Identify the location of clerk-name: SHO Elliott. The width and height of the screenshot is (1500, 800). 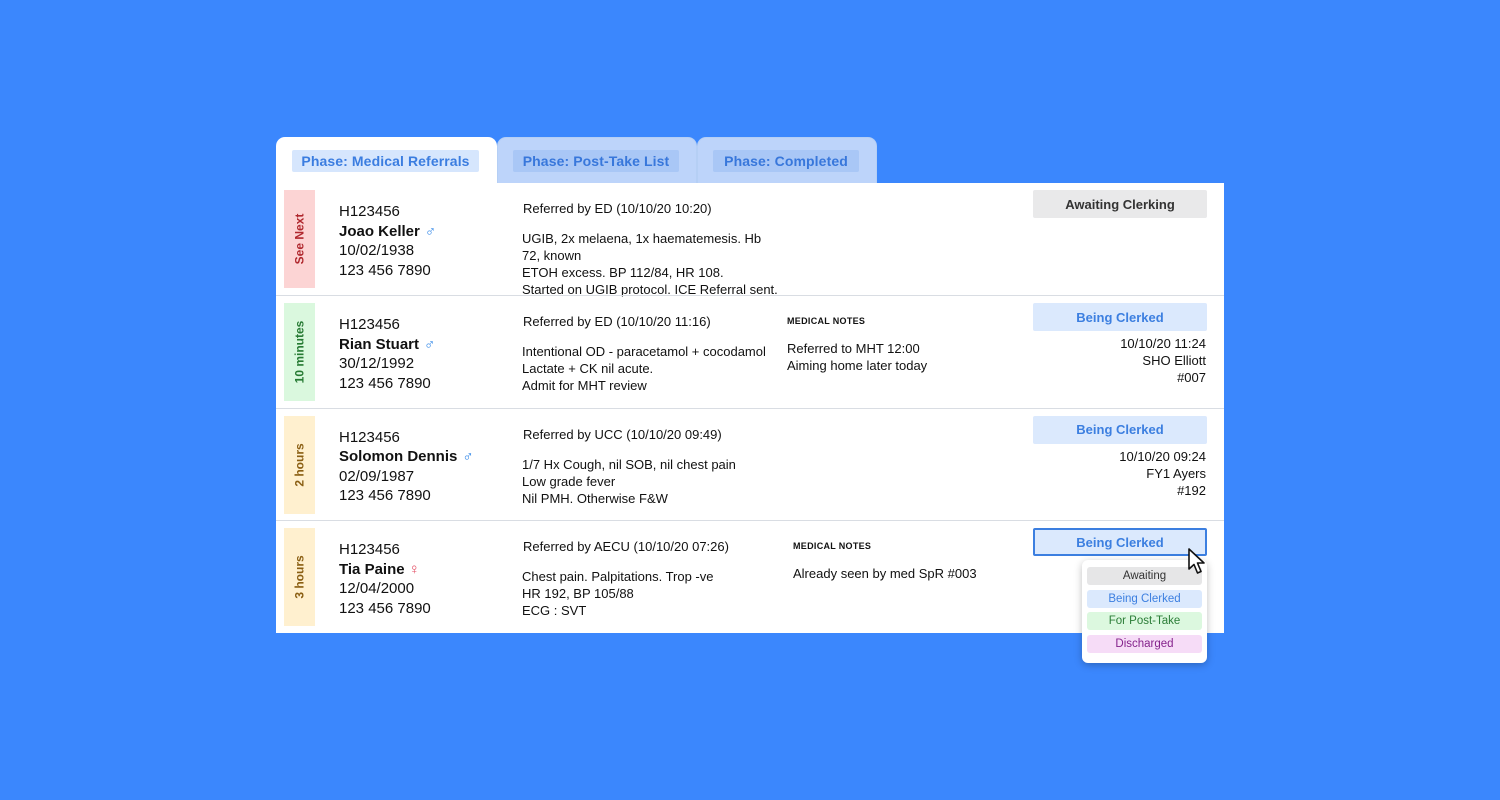
(1174, 360).